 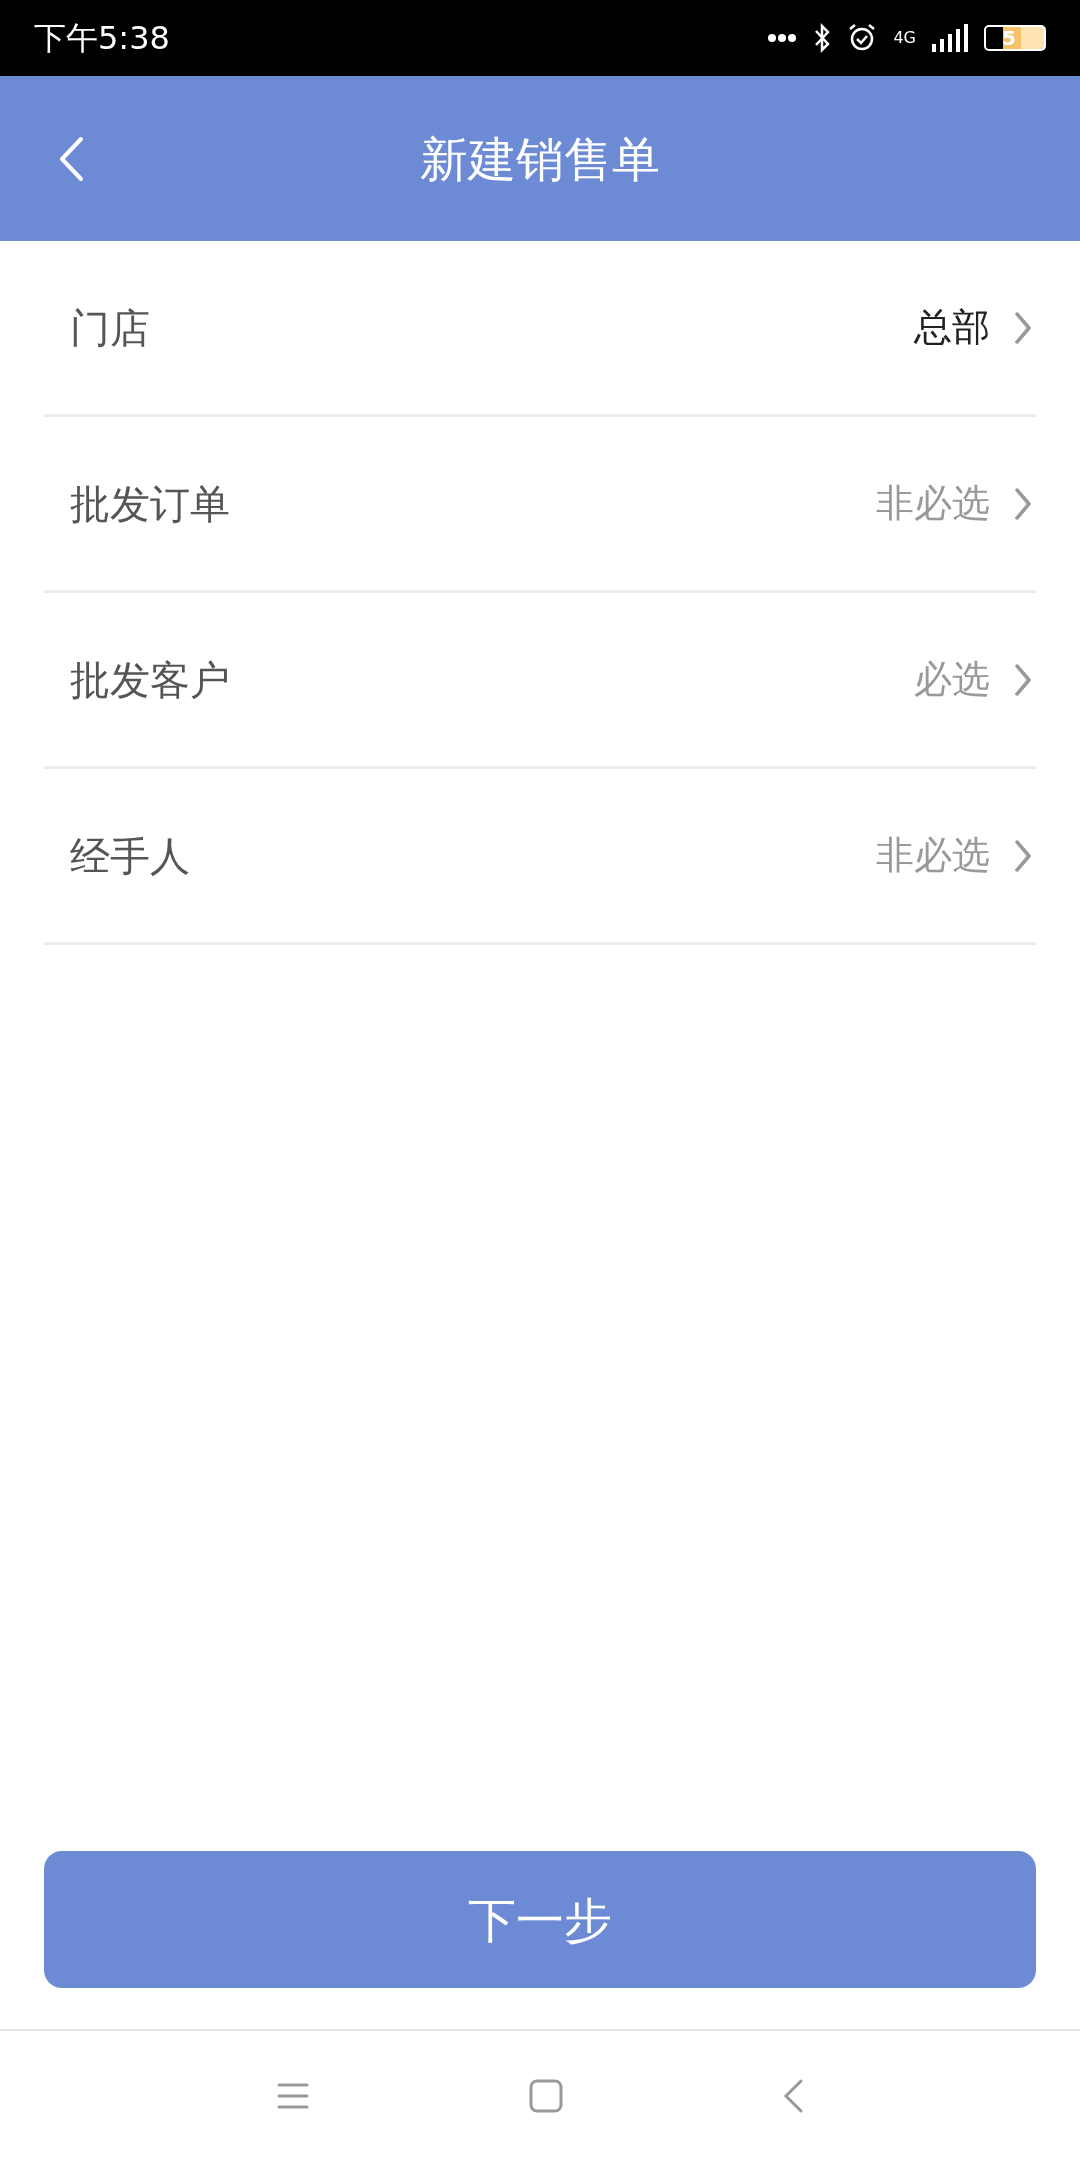 What do you see at coordinates (293, 2095) in the screenshot?
I see `menu-icon` at bounding box center [293, 2095].